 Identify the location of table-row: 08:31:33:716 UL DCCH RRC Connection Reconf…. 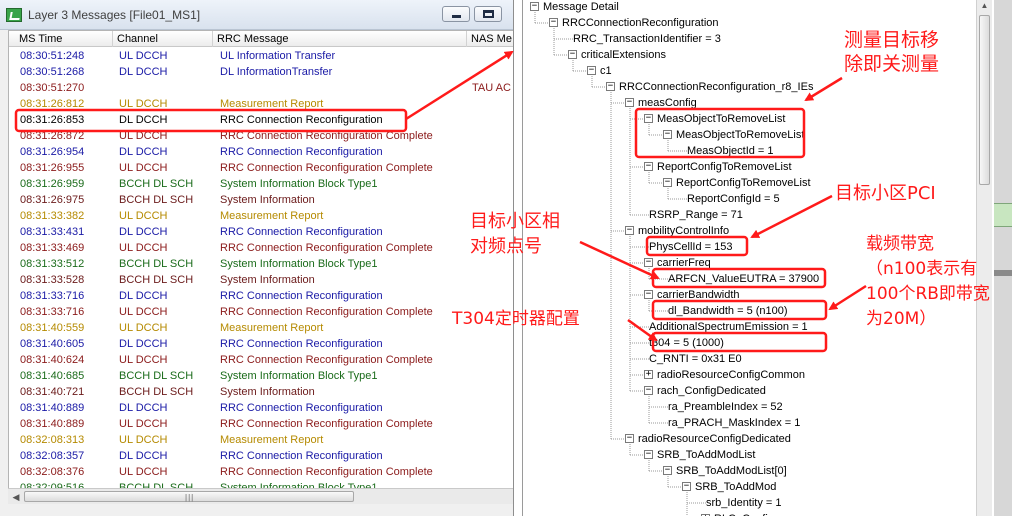
(261, 312).